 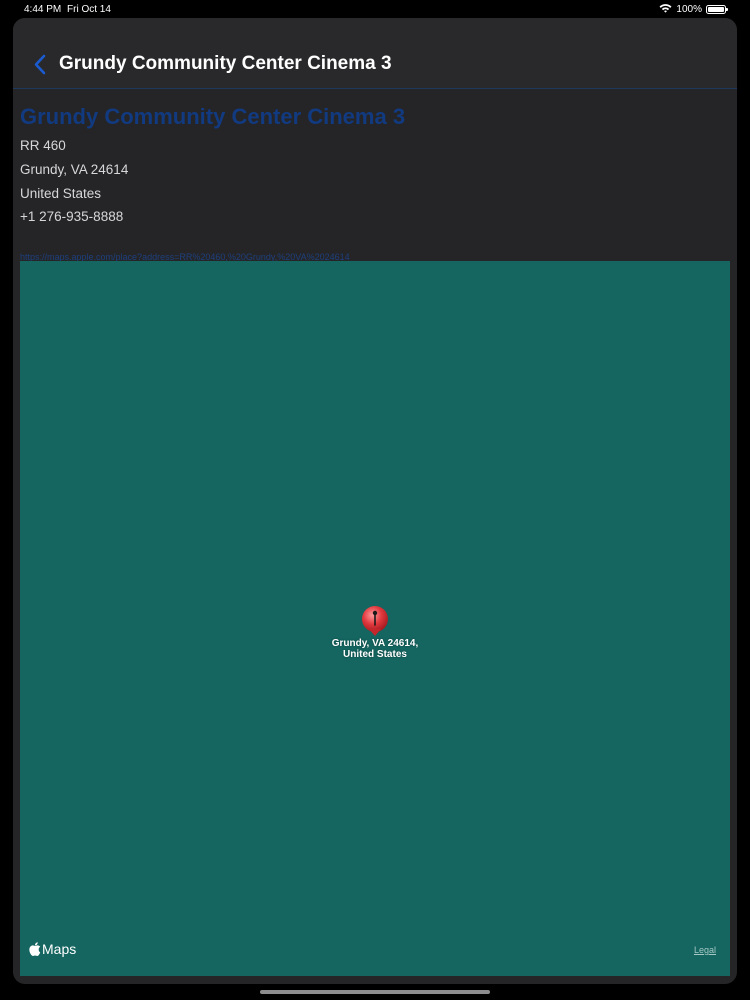 What do you see at coordinates (71, 216) in the screenshot?
I see `phone-number: +1 276-935-8888` at bounding box center [71, 216].